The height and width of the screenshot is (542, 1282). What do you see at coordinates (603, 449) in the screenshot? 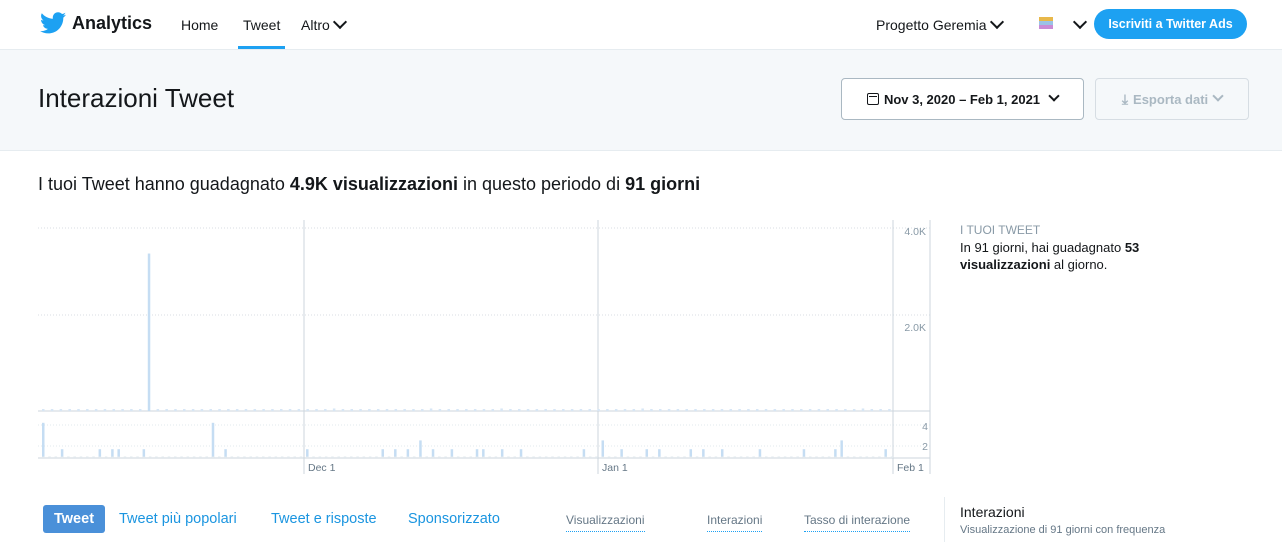
I see `interactions-bar` at bounding box center [603, 449].